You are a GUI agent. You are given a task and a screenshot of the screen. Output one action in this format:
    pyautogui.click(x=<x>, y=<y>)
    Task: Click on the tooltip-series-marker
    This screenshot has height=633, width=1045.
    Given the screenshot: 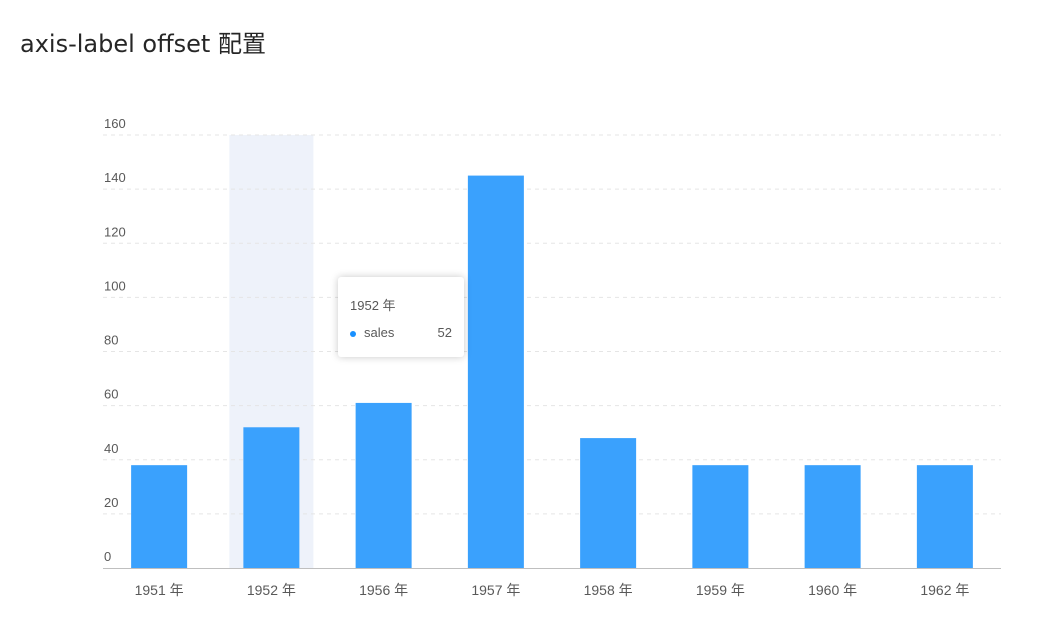 What is the action you would take?
    pyautogui.click(x=353, y=333)
    